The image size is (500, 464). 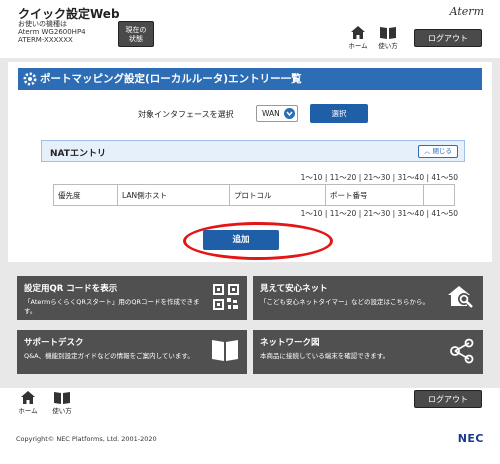 I want to click on column-lan-host: LAN側ホスト, so click(x=173, y=195).